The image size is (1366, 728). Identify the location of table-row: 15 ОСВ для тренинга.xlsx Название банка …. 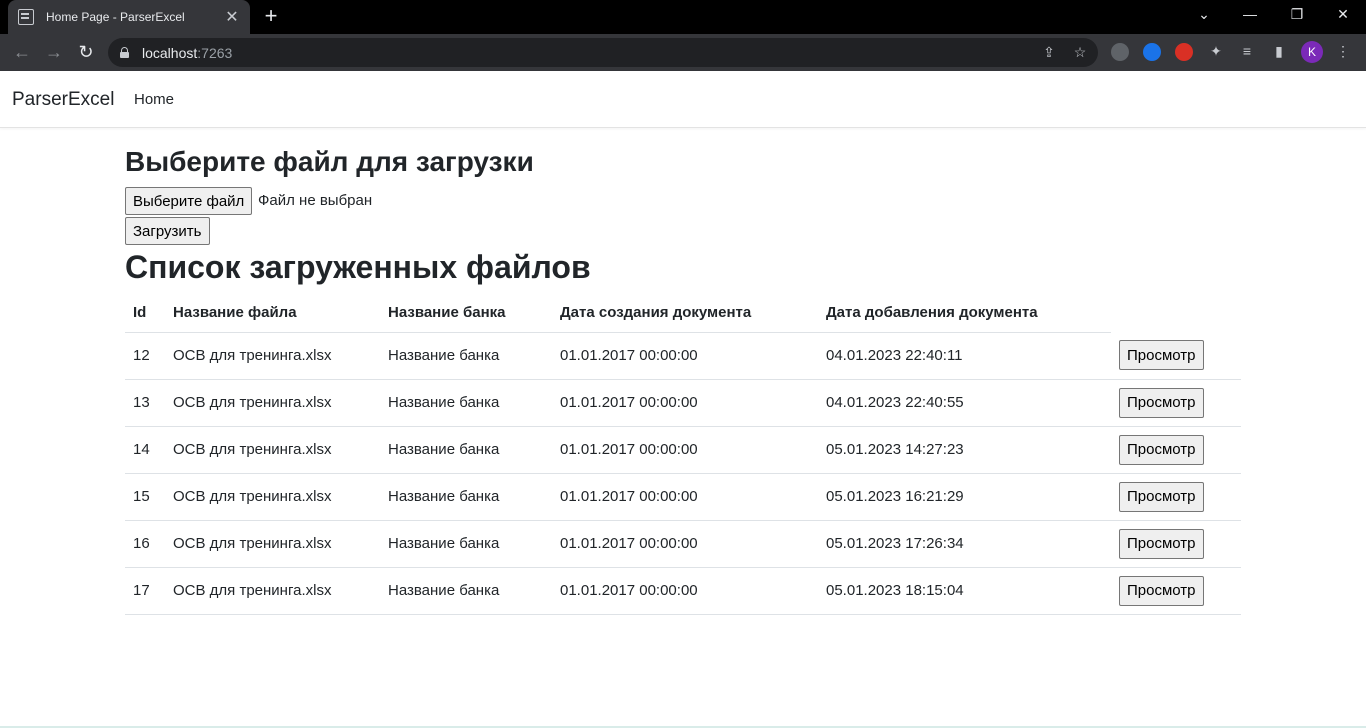
(683, 497).